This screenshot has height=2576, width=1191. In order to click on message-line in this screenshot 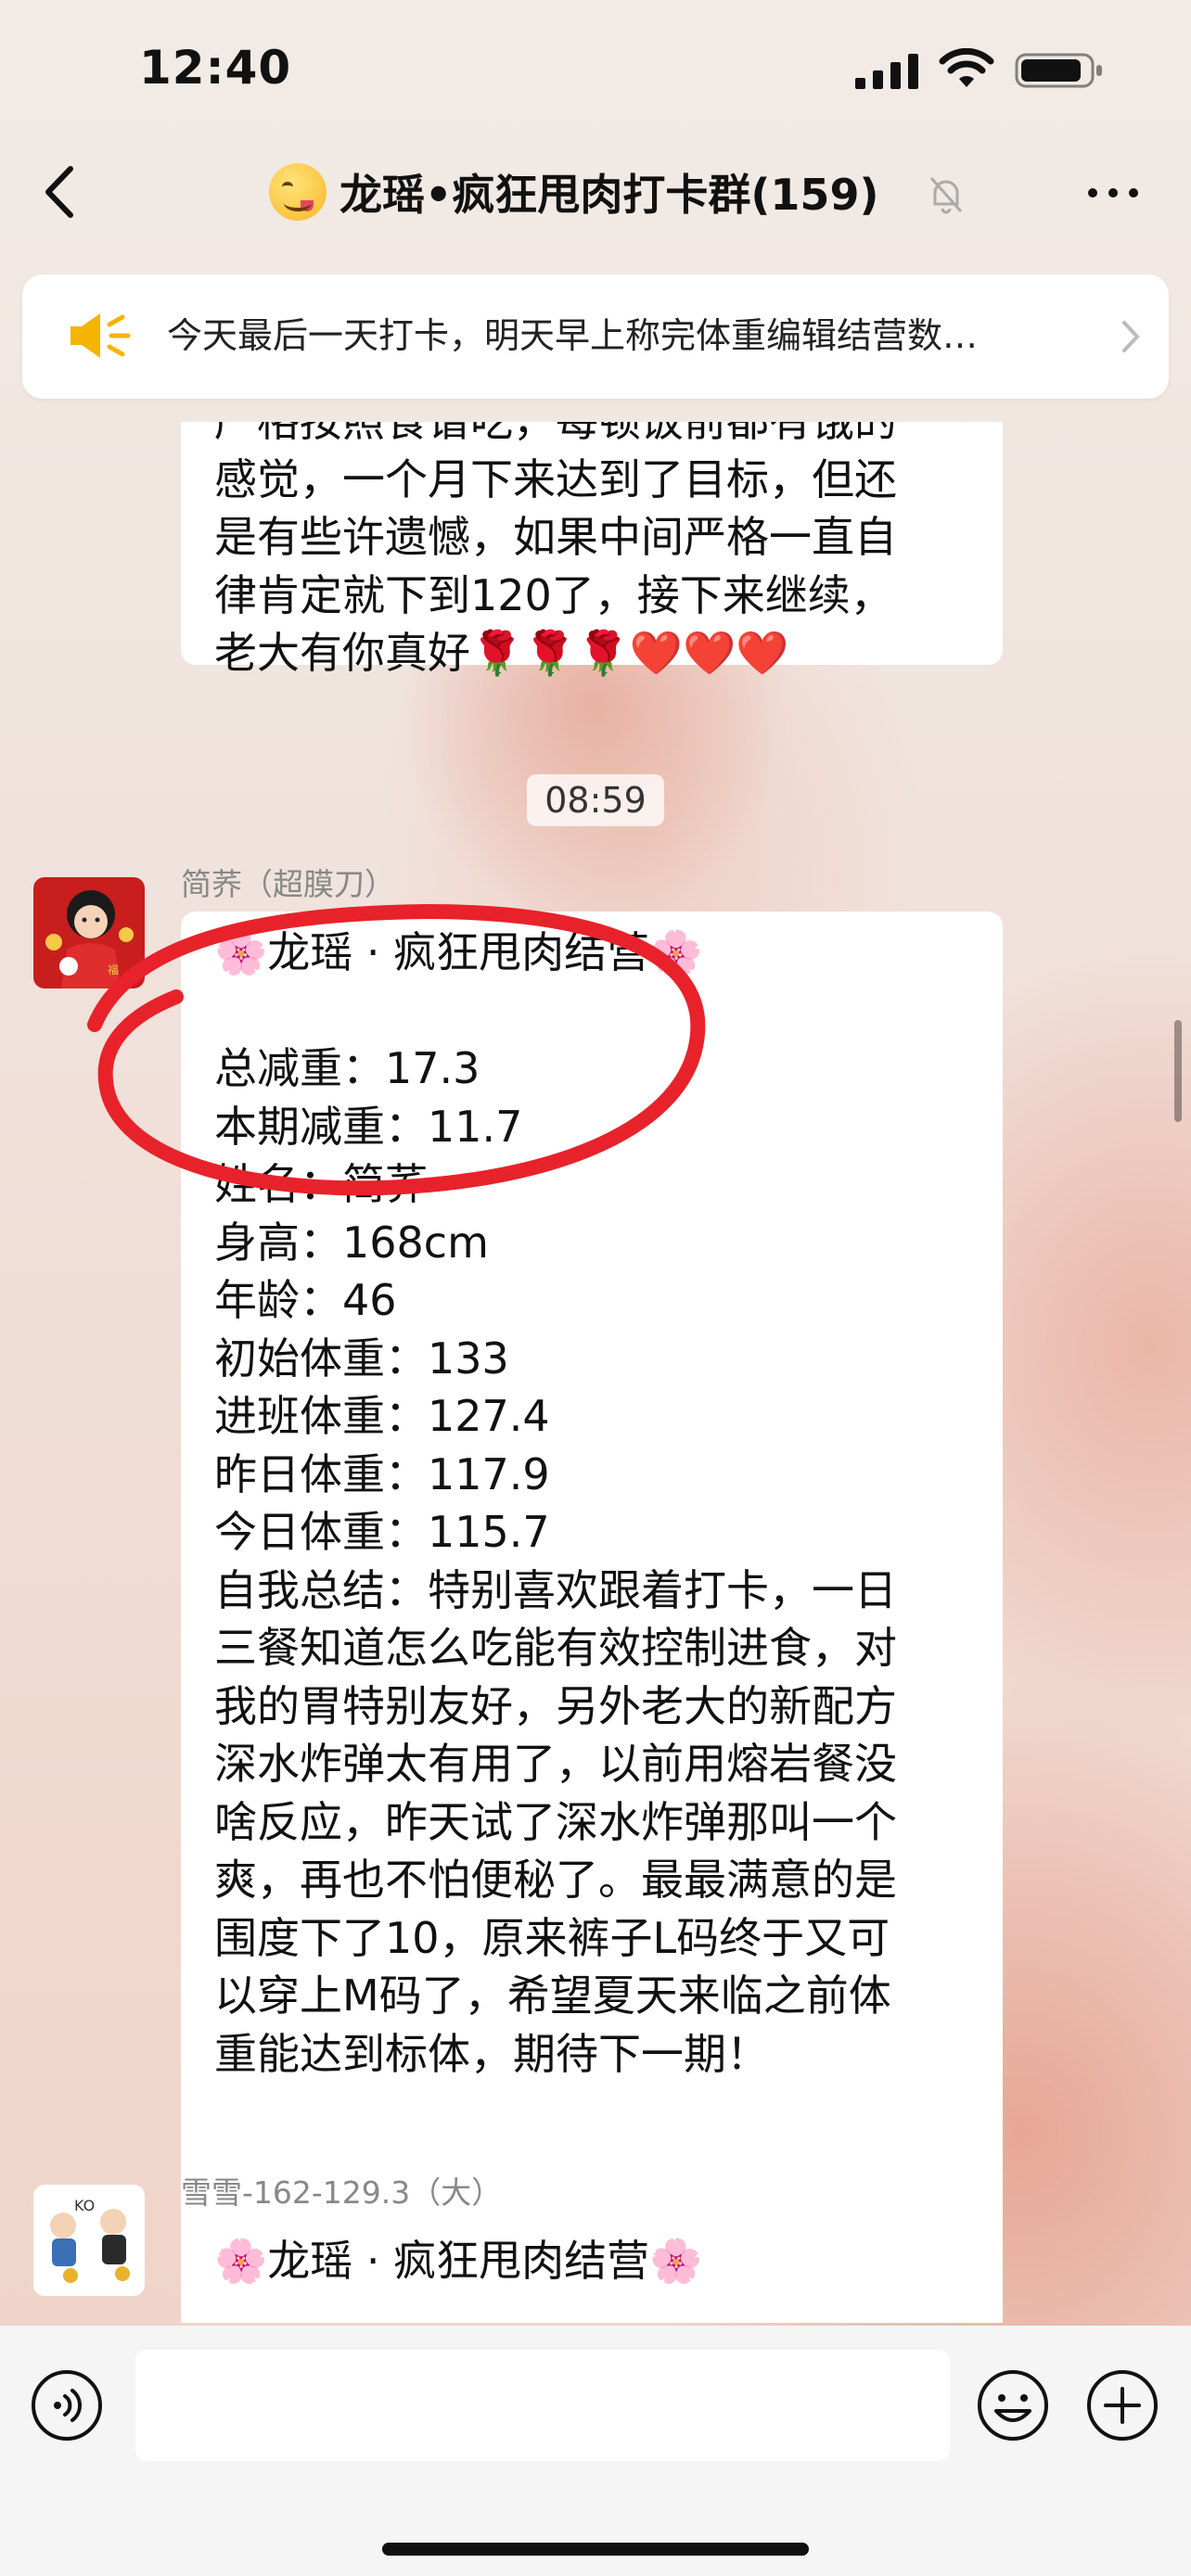, I will do `click(591, 1011)`.